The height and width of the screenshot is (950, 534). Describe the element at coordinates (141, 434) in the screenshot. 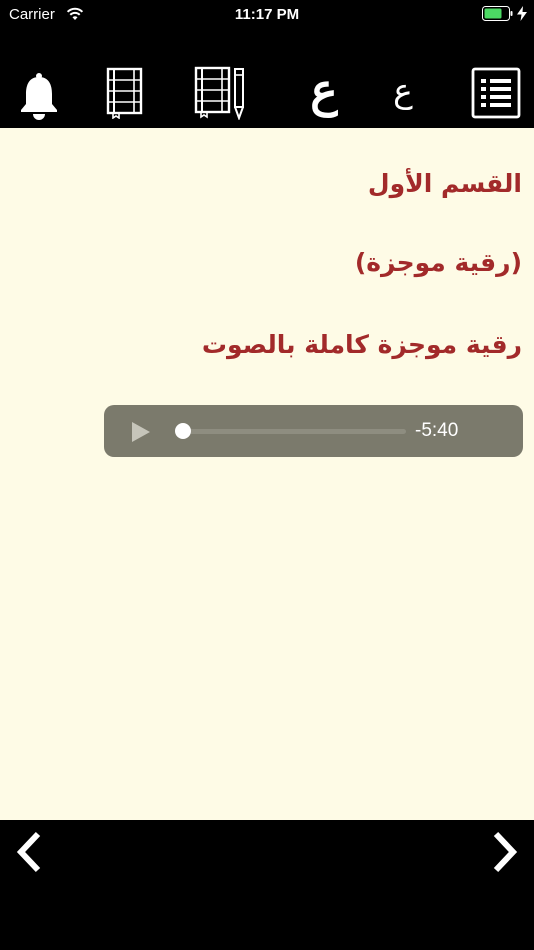

I see `play-button` at that location.